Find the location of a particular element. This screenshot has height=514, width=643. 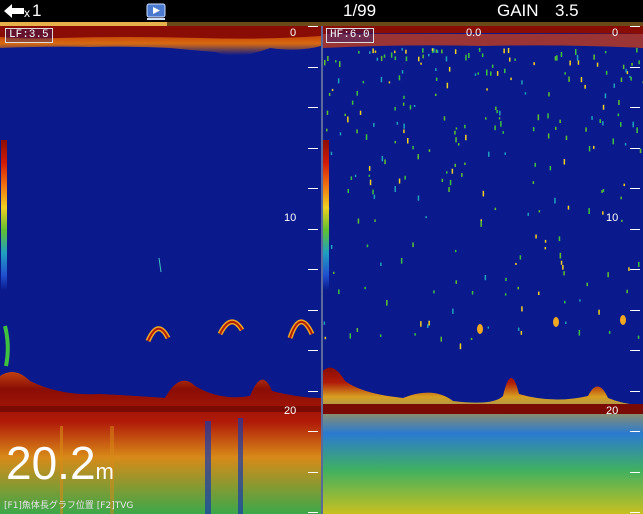

lf-color-scale is located at coordinates (4, 215).